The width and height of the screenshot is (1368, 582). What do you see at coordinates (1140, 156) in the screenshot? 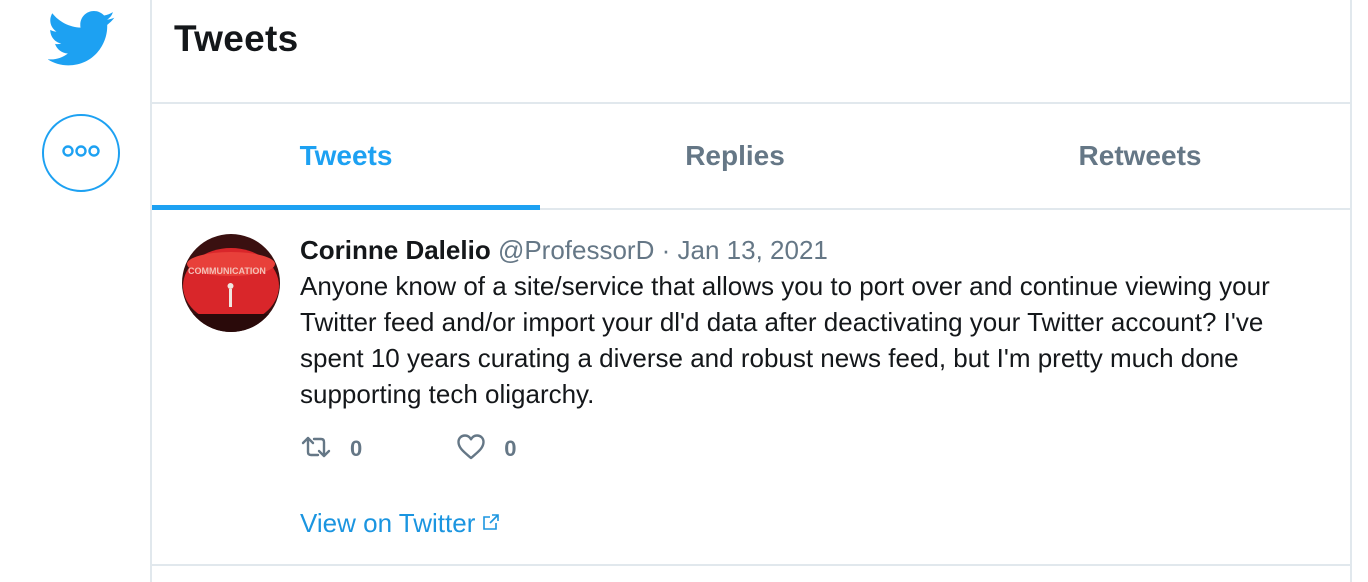
I see `tab-retweets: Retweets` at bounding box center [1140, 156].